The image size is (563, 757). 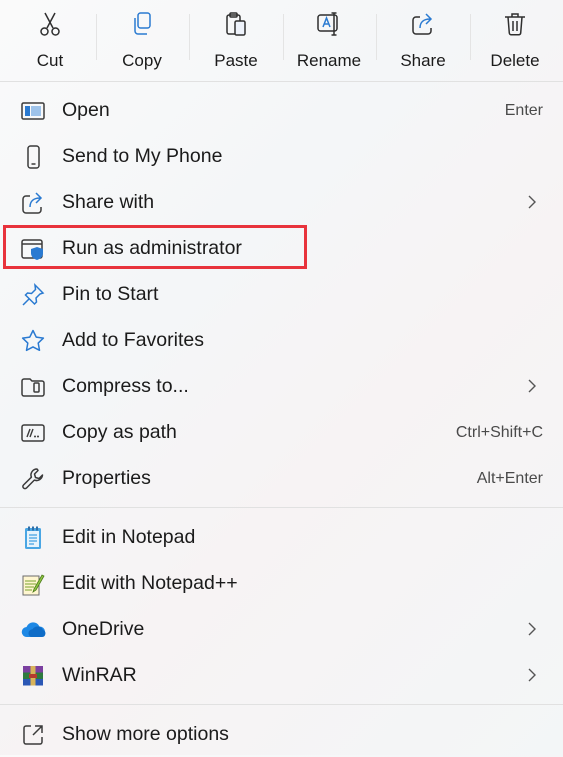 What do you see at coordinates (106, 478) in the screenshot?
I see `menu-item-label: Properties` at bounding box center [106, 478].